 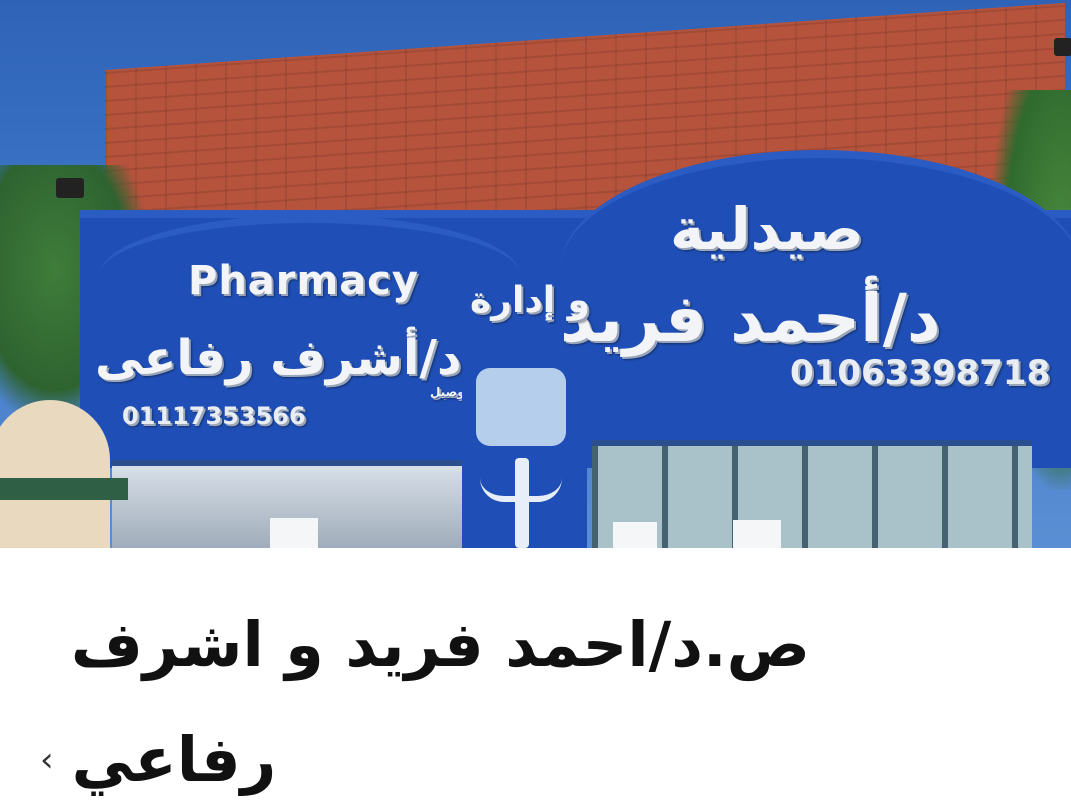 I want to click on sign-phone-2: 01117353566, so click(x=214, y=416).